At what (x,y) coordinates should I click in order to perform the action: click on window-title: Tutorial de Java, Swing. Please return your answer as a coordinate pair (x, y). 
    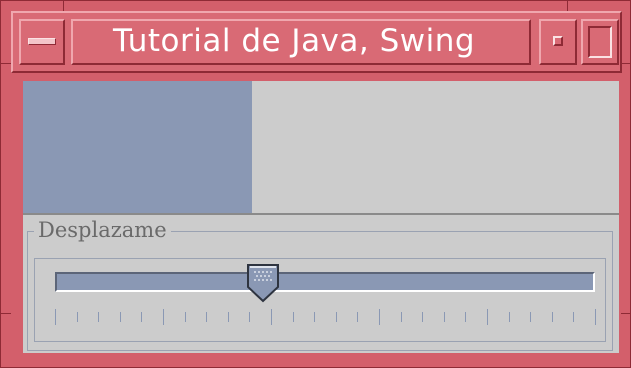
    Looking at the image, I should click on (294, 41).